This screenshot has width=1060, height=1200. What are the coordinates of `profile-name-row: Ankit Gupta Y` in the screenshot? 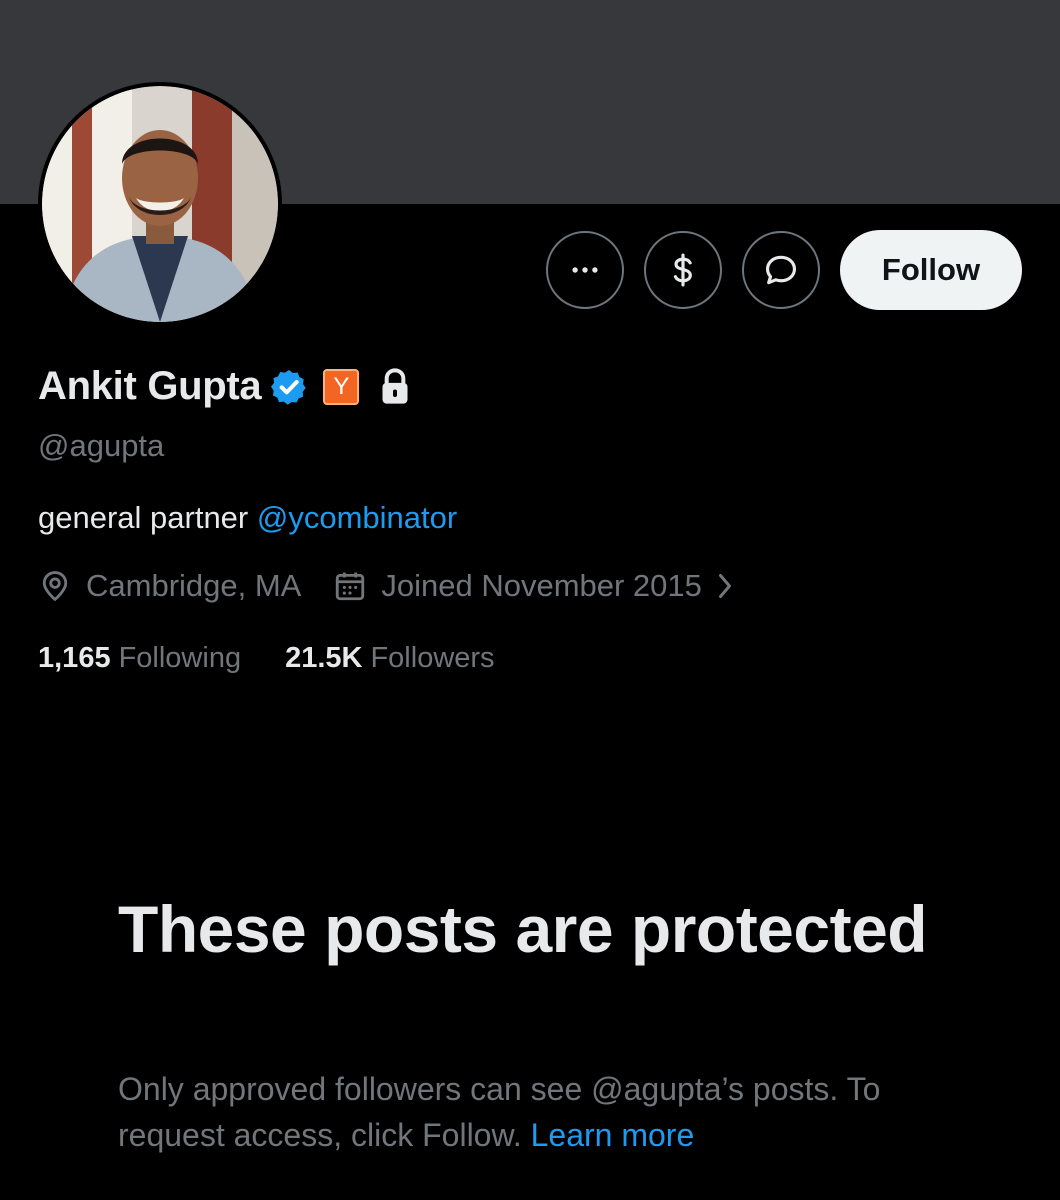 It's located at (225, 386).